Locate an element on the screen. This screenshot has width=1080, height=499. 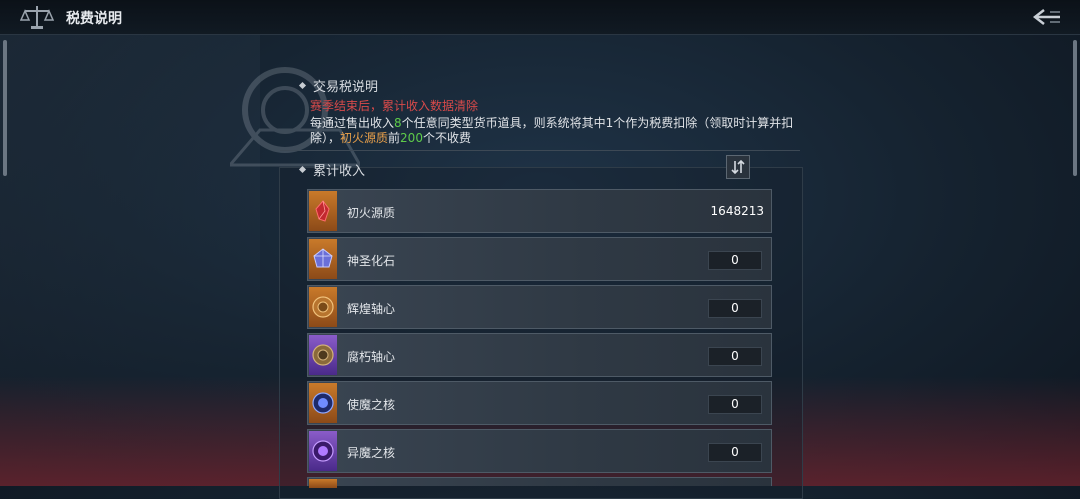
decay-axis-icon is located at coordinates (323, 355).